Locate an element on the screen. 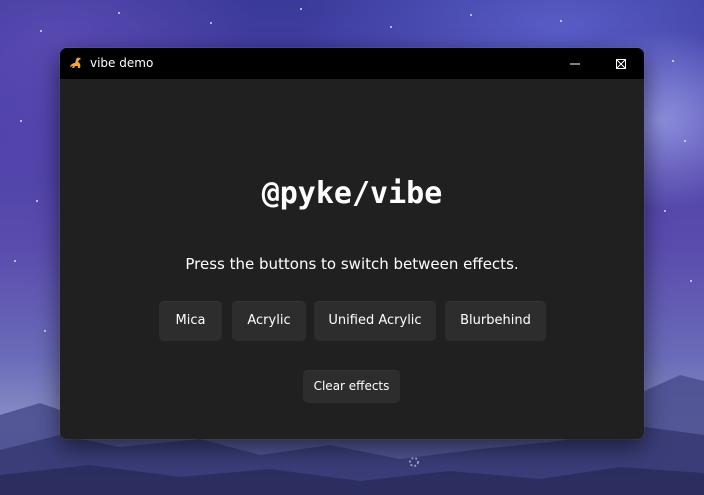 The width and height of the screenshot is (704, 495). acrylic-button: Acrylic is located at coordinates (269, 321).